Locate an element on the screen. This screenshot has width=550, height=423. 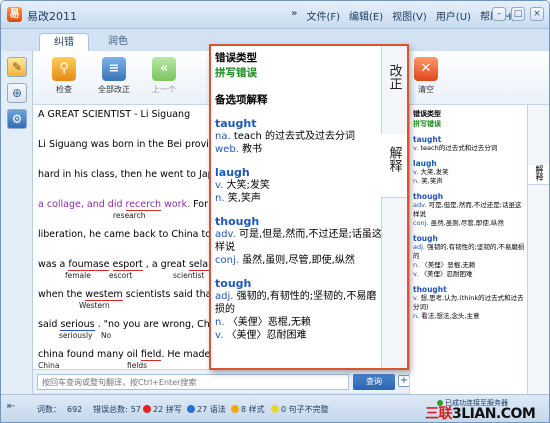
tab-correct: 纠错 is located at coordinates (64, 42).